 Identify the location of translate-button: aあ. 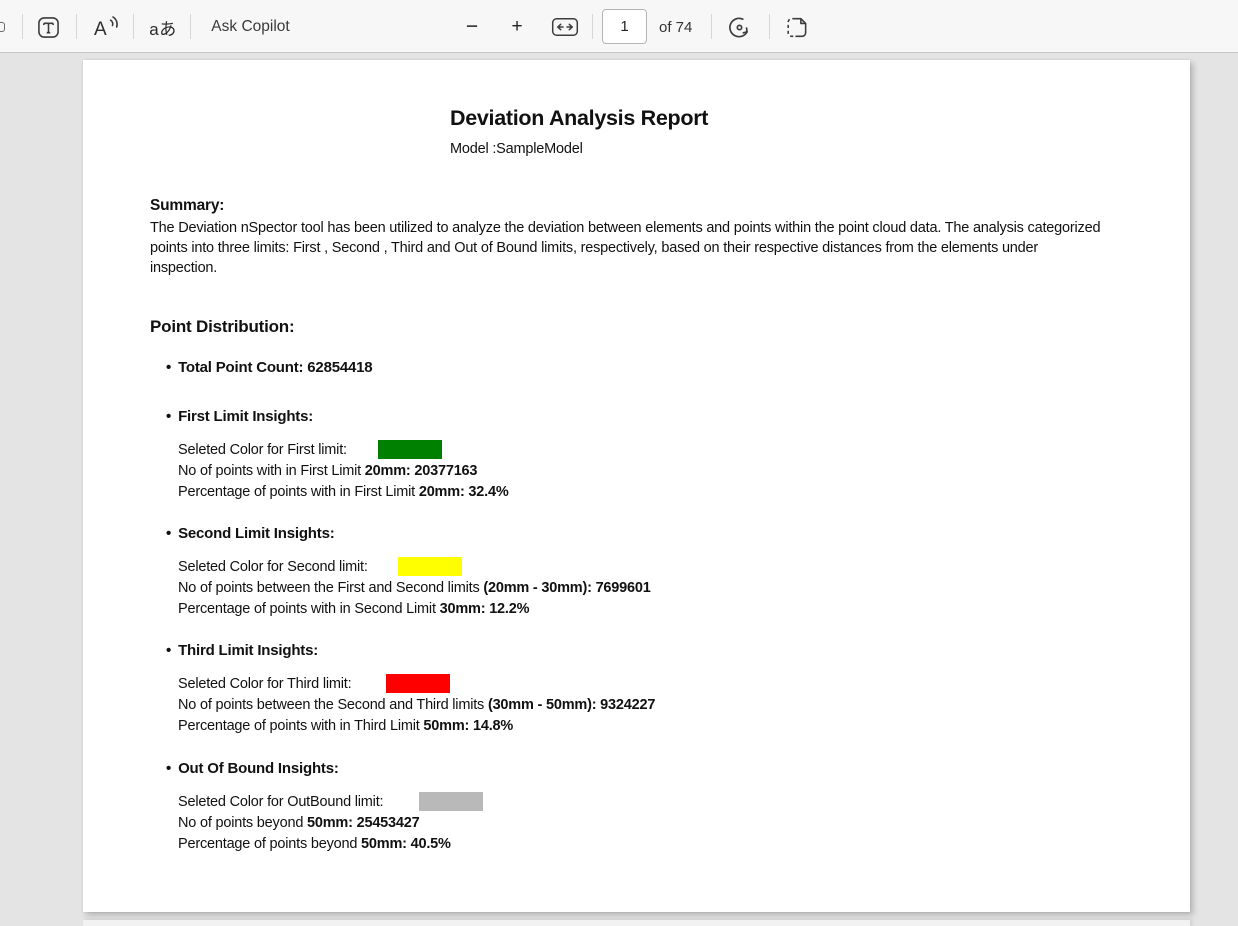
(163, 27).